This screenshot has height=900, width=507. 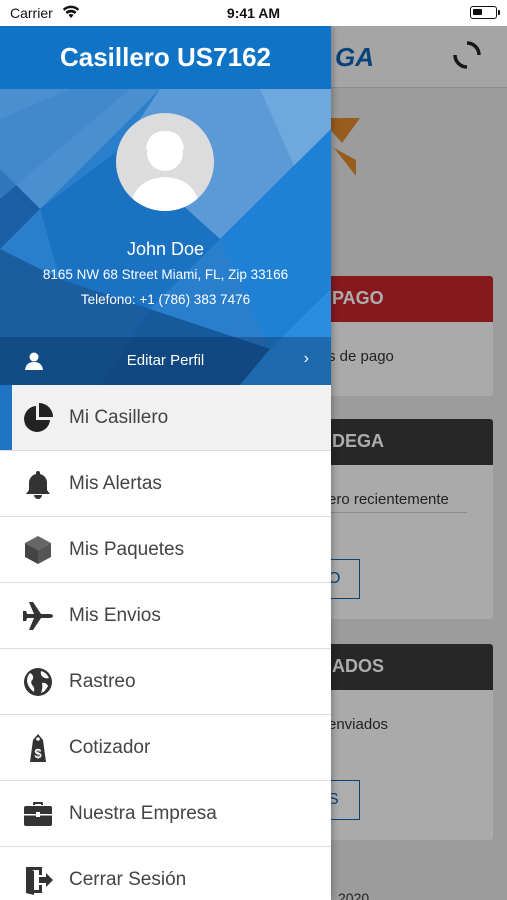 I want to click on drawer-header: Casillero US7162, so click(x=165, y=57).